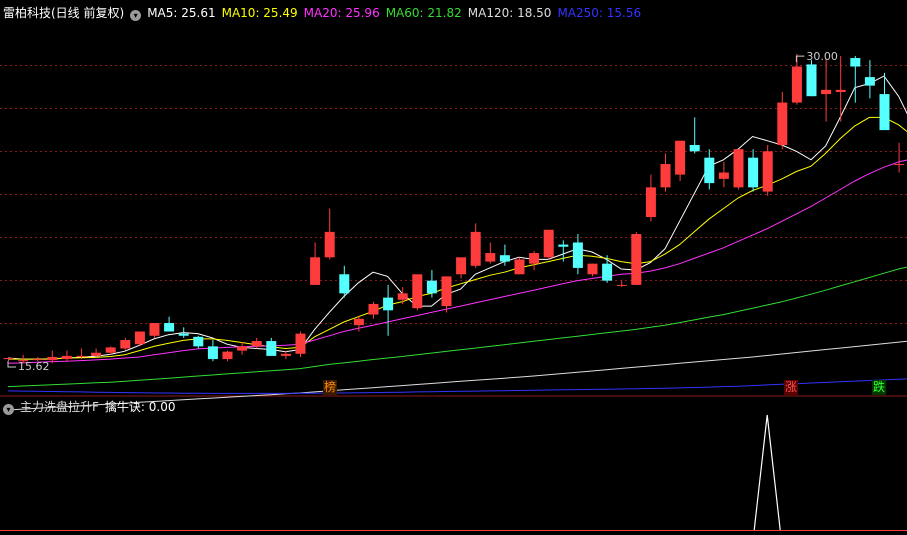 The image size is (907, 535). Describe the element at coordinates (259, 13) in the screenshot. I see `ma-label-1: MA10: 25.49` at that location.